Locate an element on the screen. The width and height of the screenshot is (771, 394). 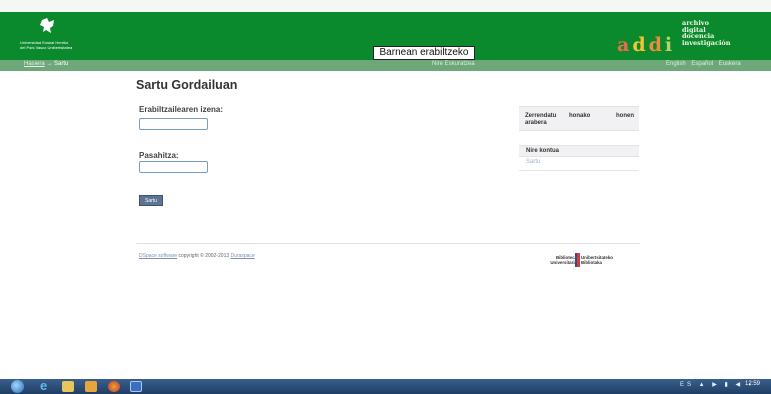
browse-word-4: arabera is located at coordinates (536, 123).